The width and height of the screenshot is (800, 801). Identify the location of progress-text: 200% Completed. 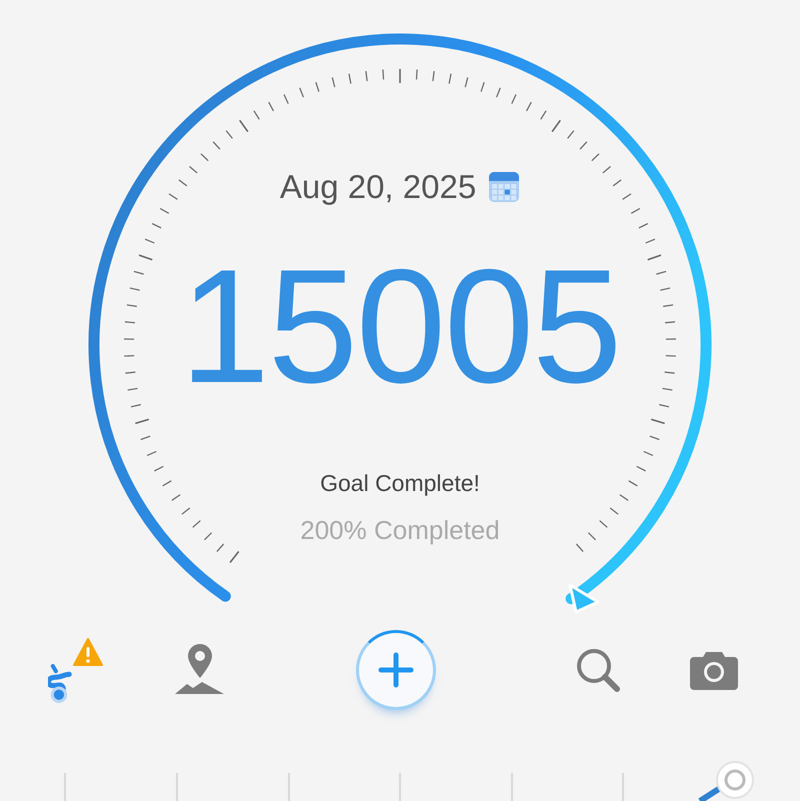
(400, 530).